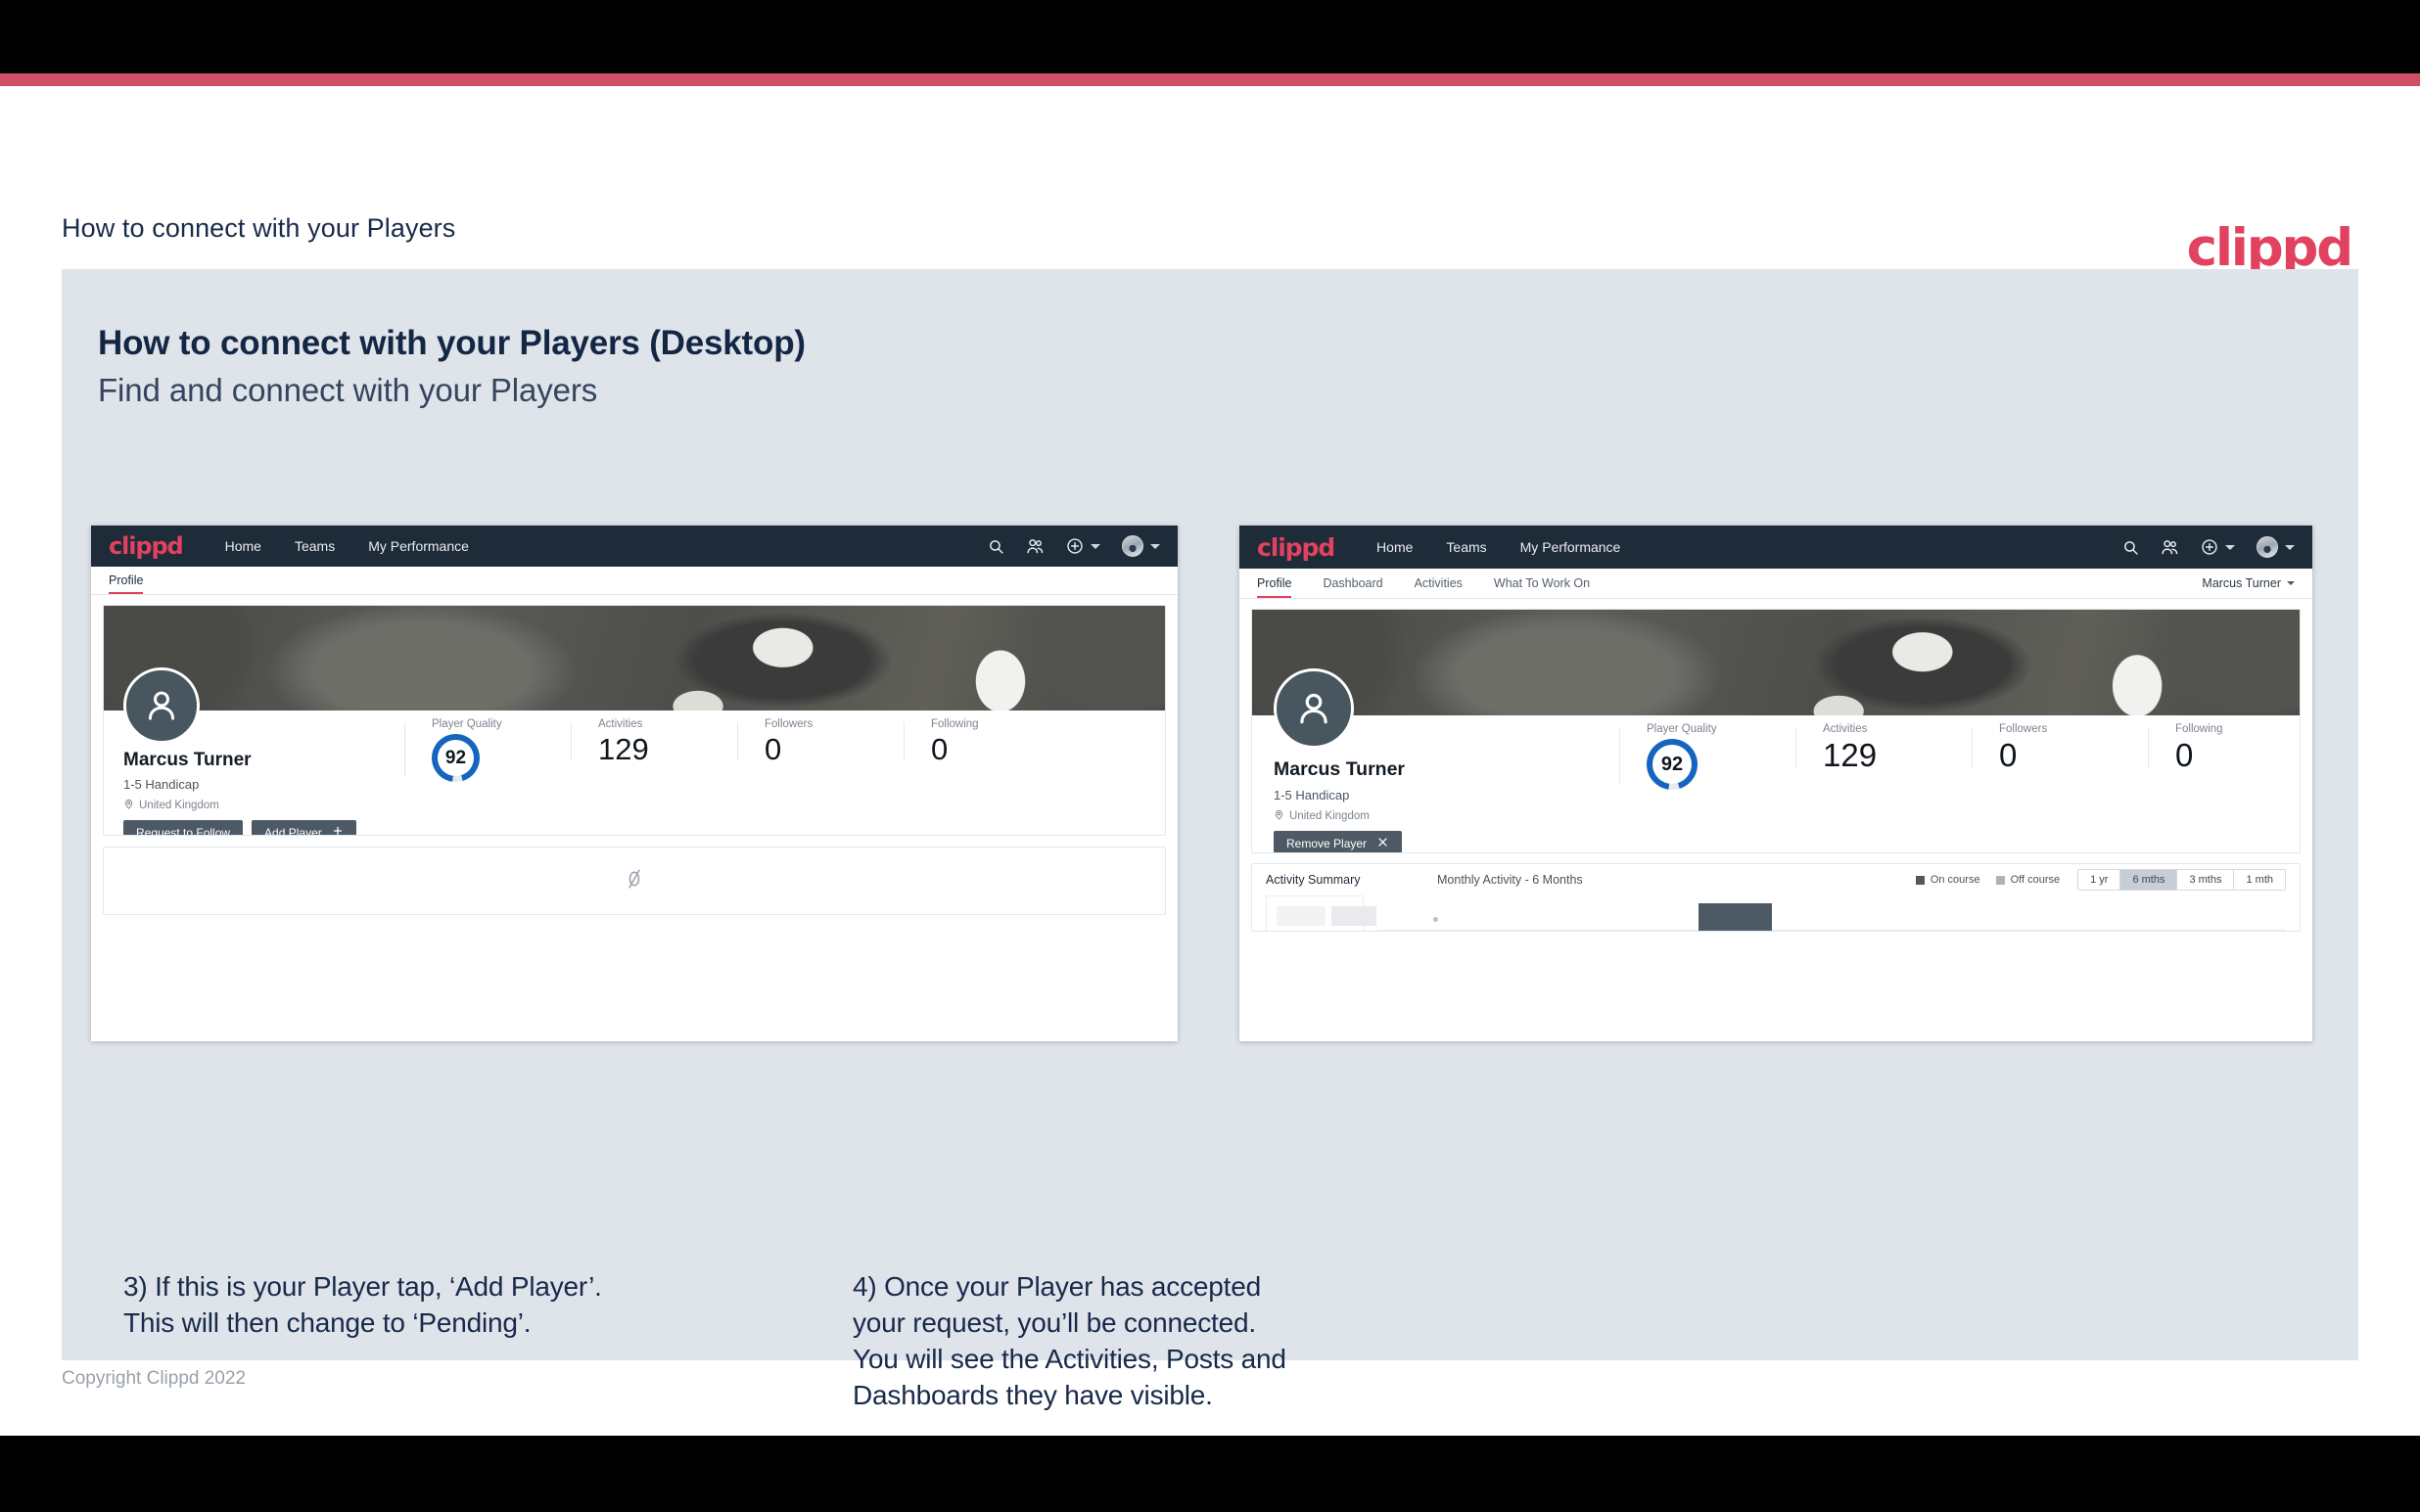 This screenshot has height=1512, width=2420. I want to click on chart-baseline, so click(1831, 930).